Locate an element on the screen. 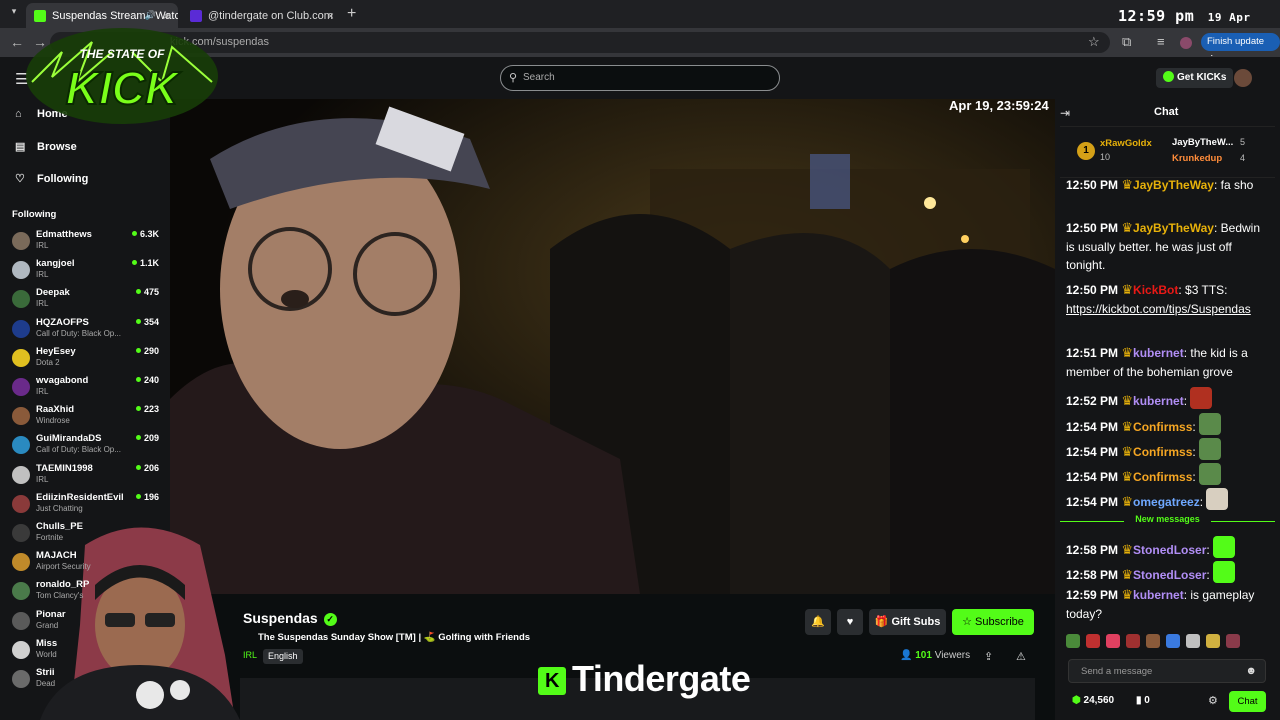 The image size is (1280, 720). leader-name: xRawGoldx is located at coordinates (1126, 143).